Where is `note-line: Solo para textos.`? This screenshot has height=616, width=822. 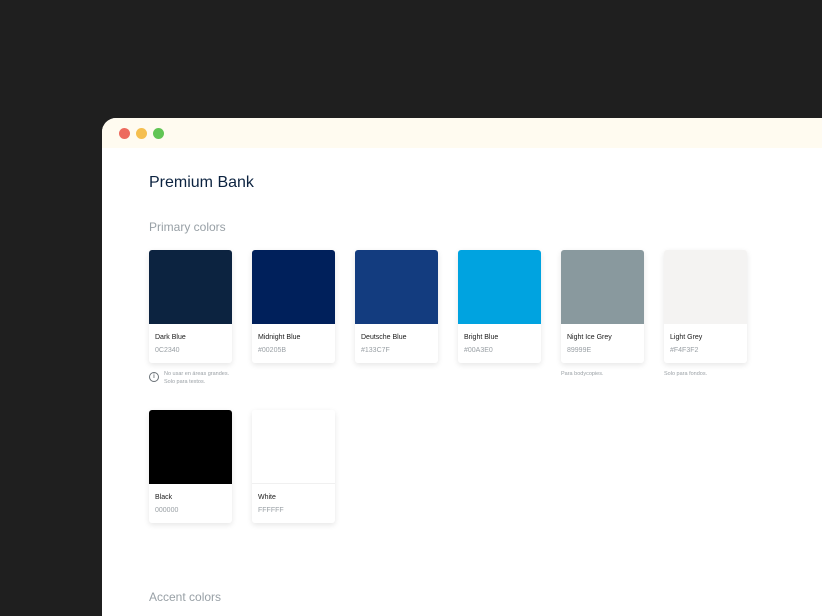 note-line: Solo para textos. is located at coordinates (185, 381).